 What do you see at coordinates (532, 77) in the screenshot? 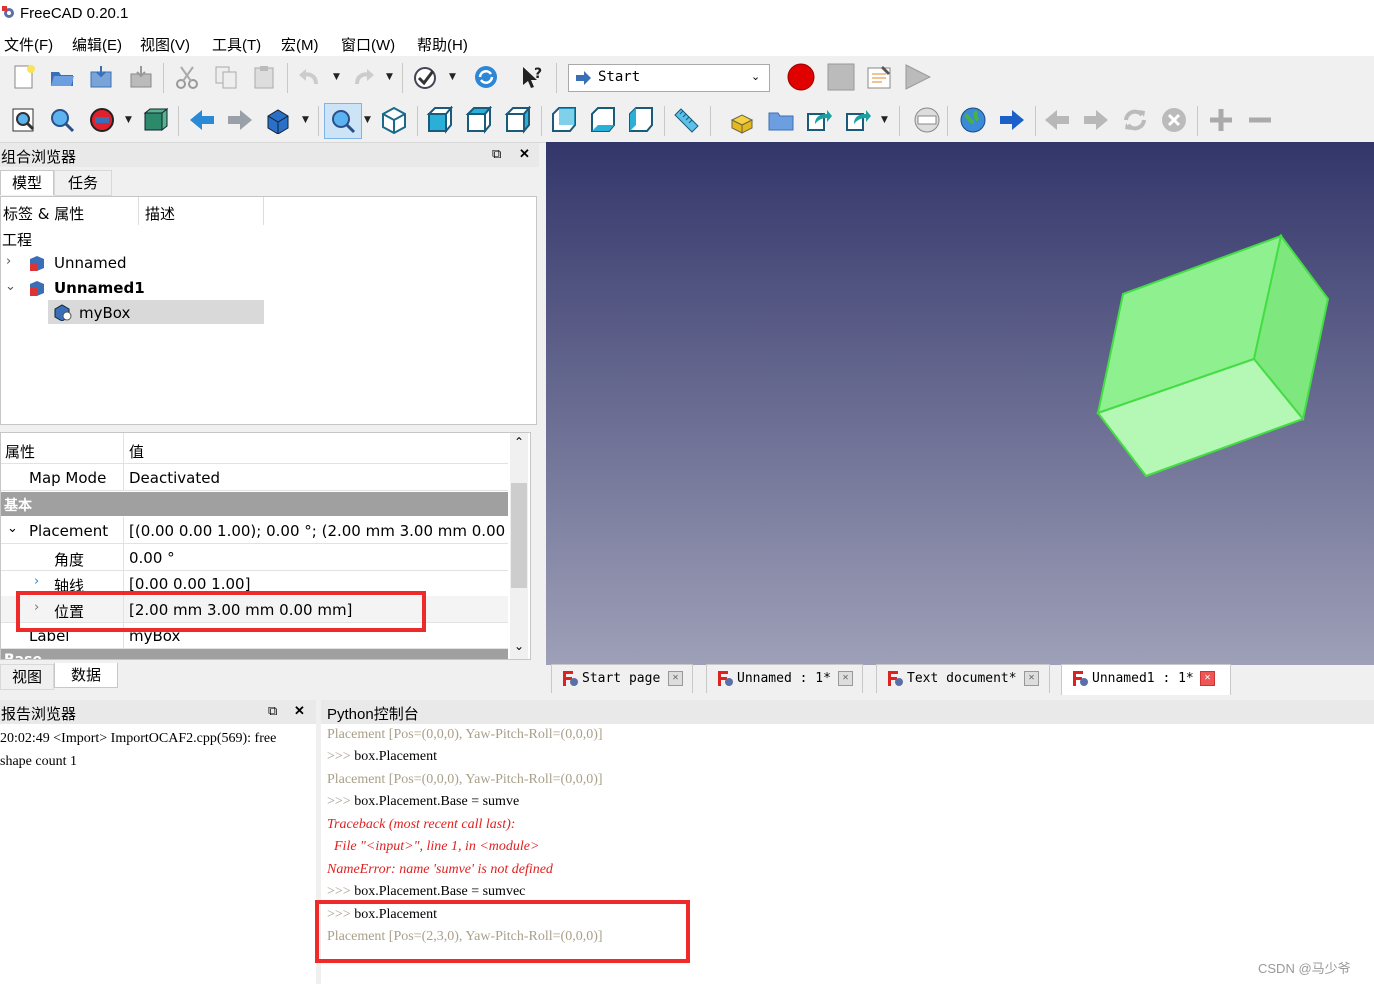
I see `whats-this-button: ?` at bounding box center [532, 77].